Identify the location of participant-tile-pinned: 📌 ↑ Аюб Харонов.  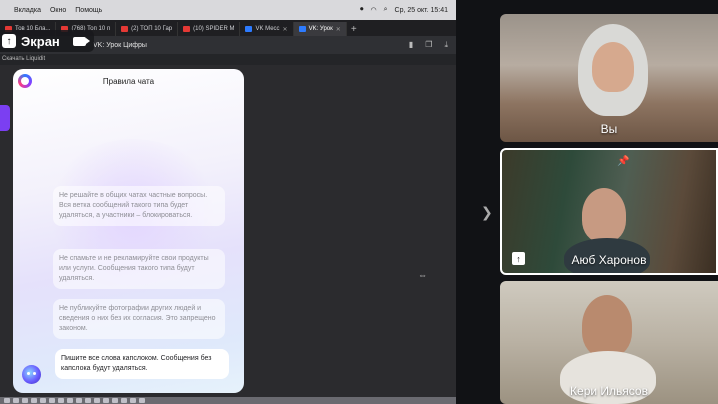
(609, 211).